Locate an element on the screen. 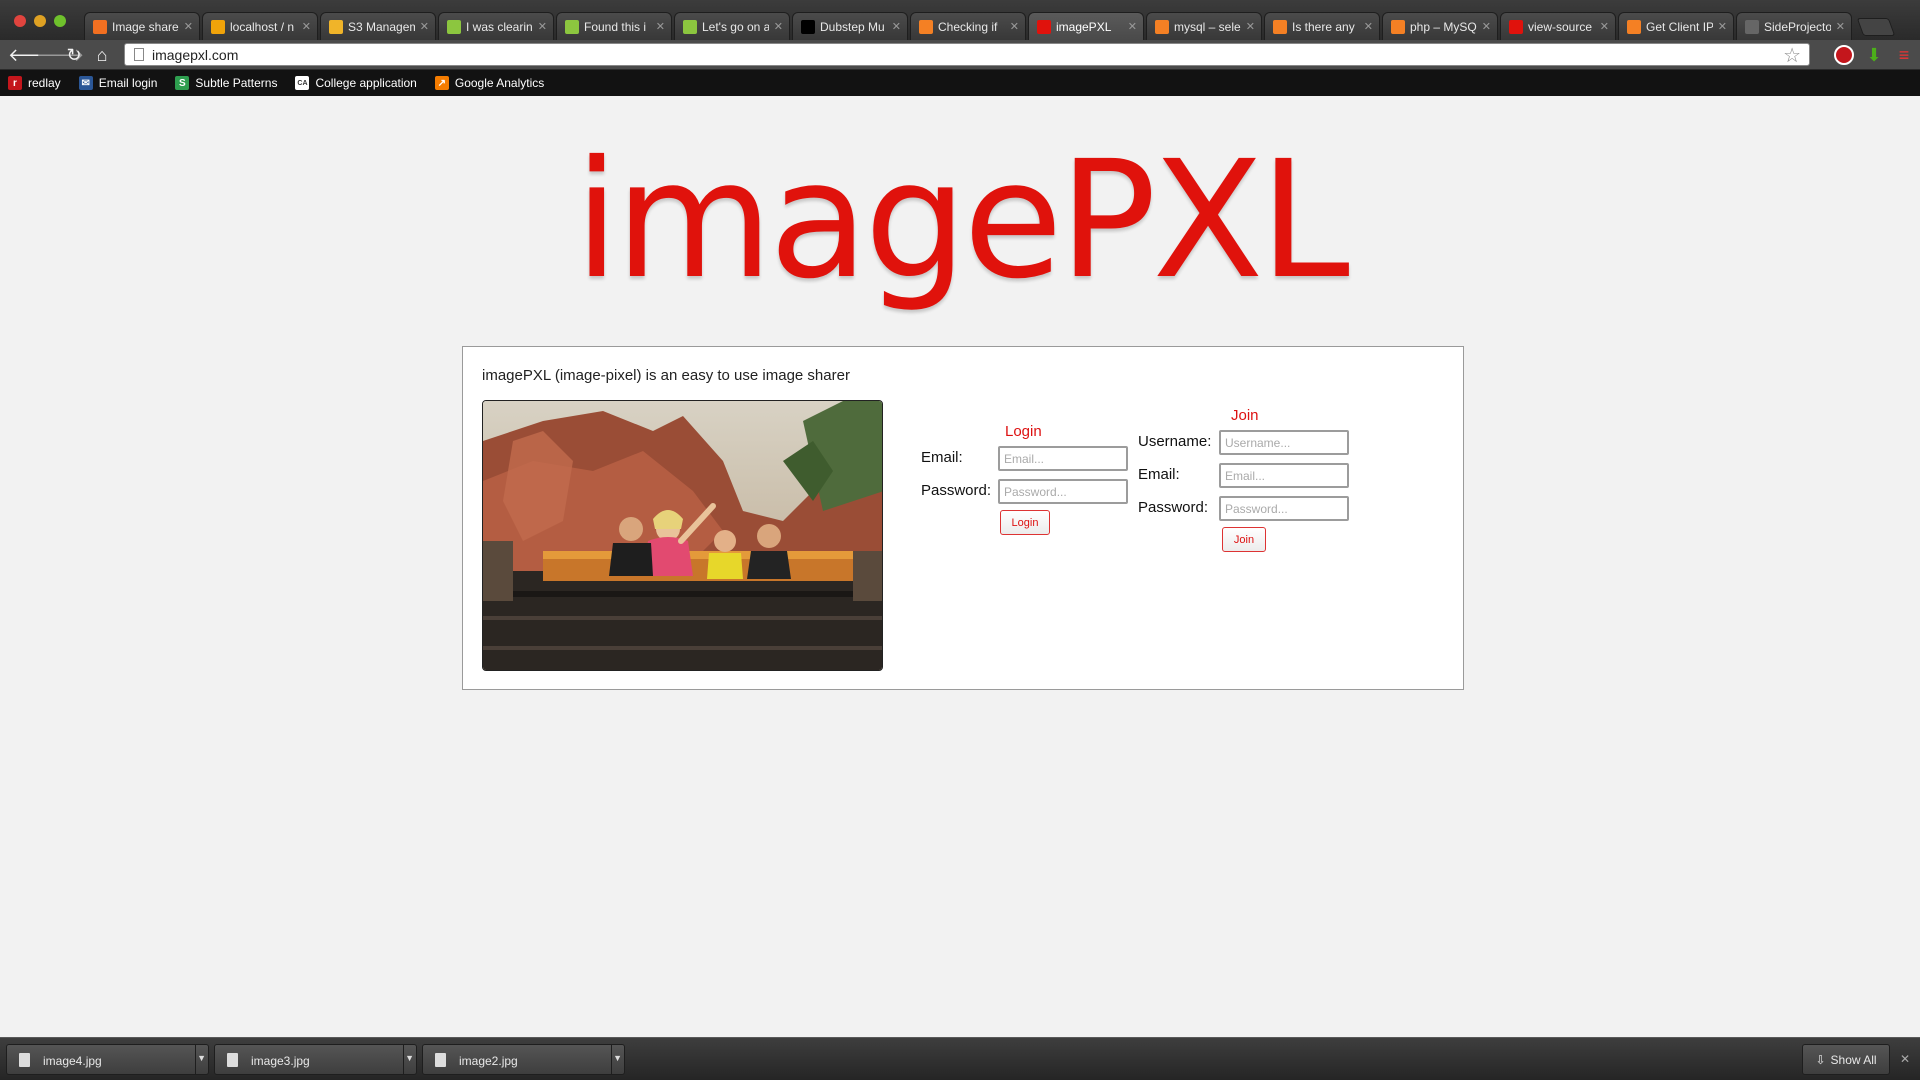  browser-tab: Let's go on a ✕ is located at coordinates (732, 26).